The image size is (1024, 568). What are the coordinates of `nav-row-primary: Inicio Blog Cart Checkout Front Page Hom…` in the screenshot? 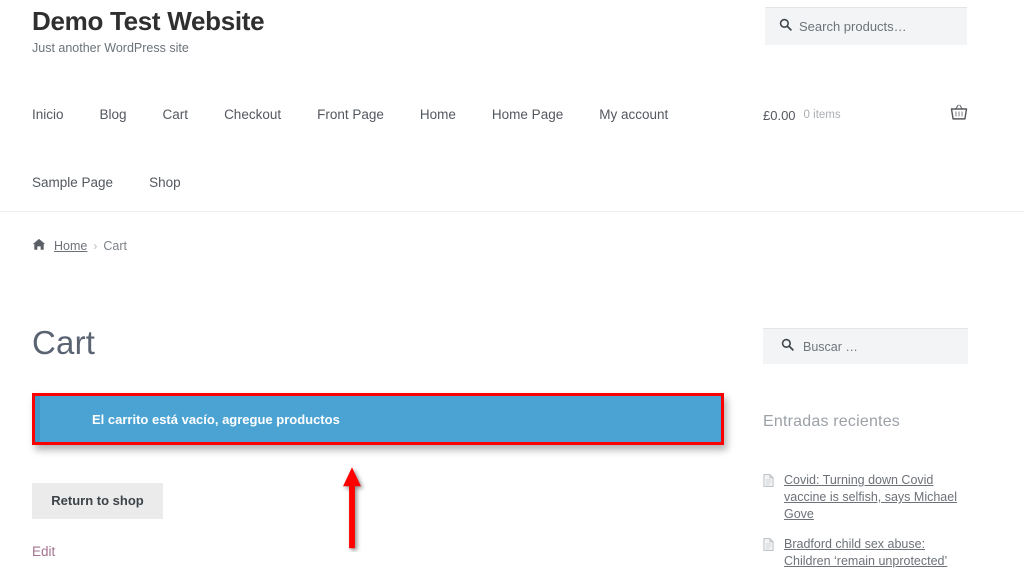 It's located at (382, 114).